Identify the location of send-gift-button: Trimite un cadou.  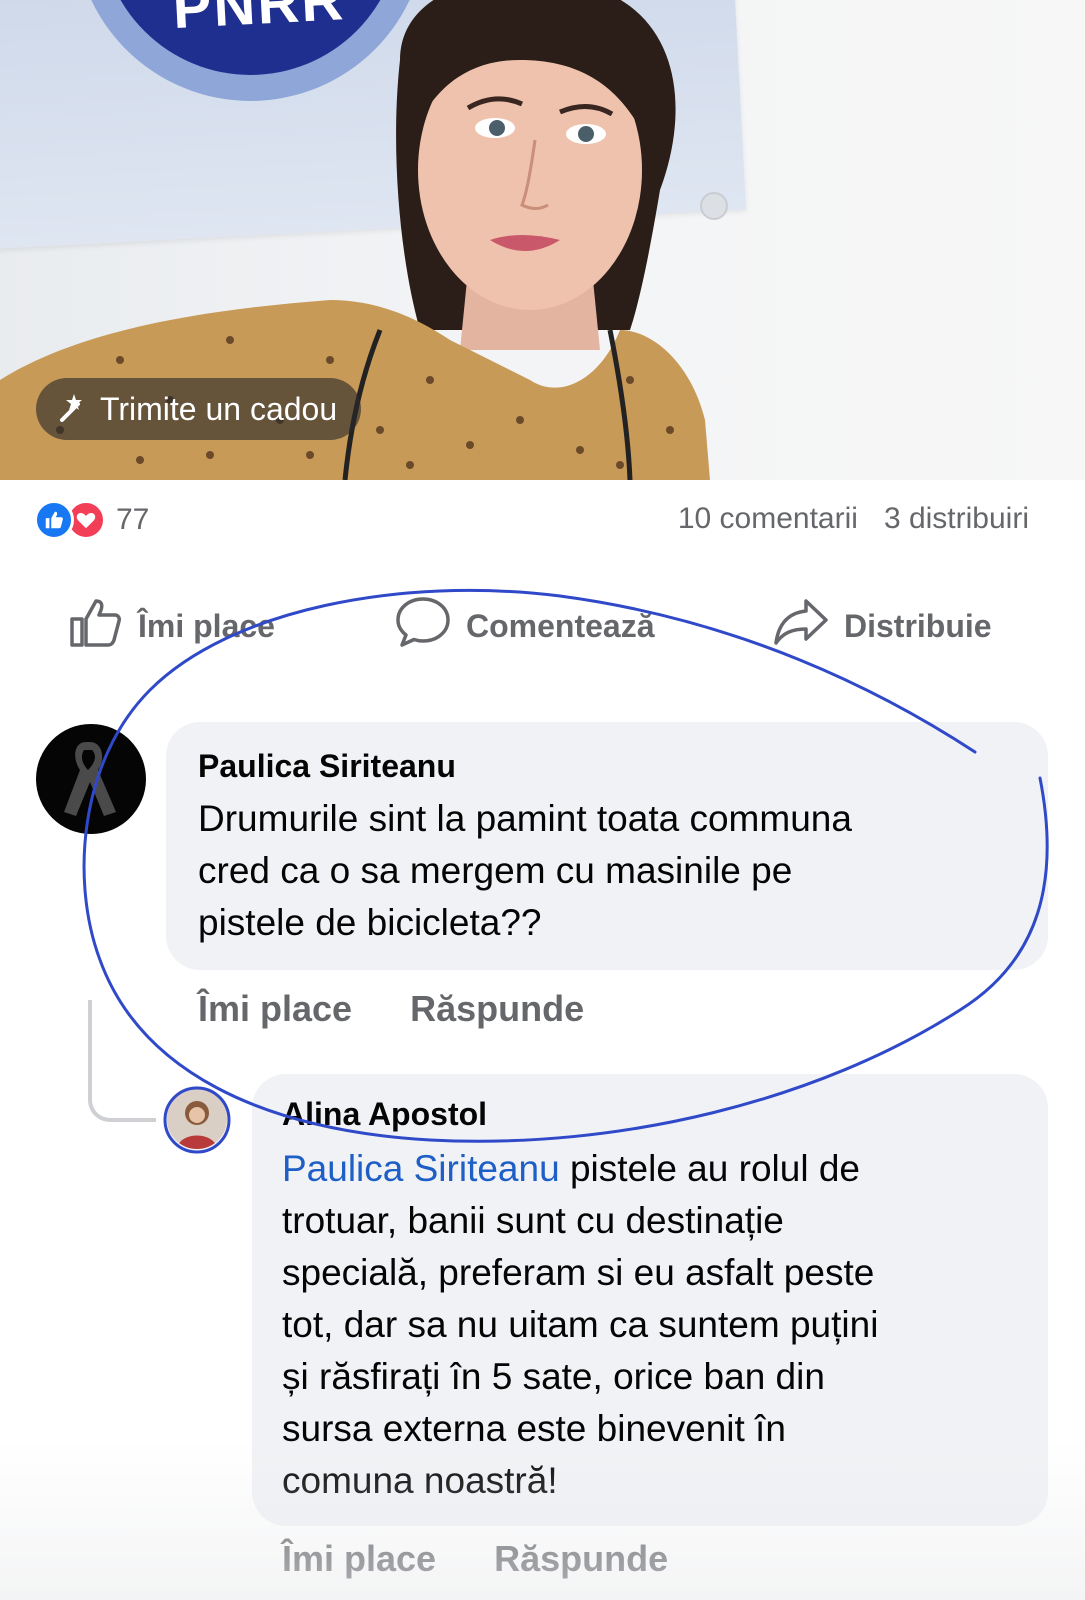
(199, 409).